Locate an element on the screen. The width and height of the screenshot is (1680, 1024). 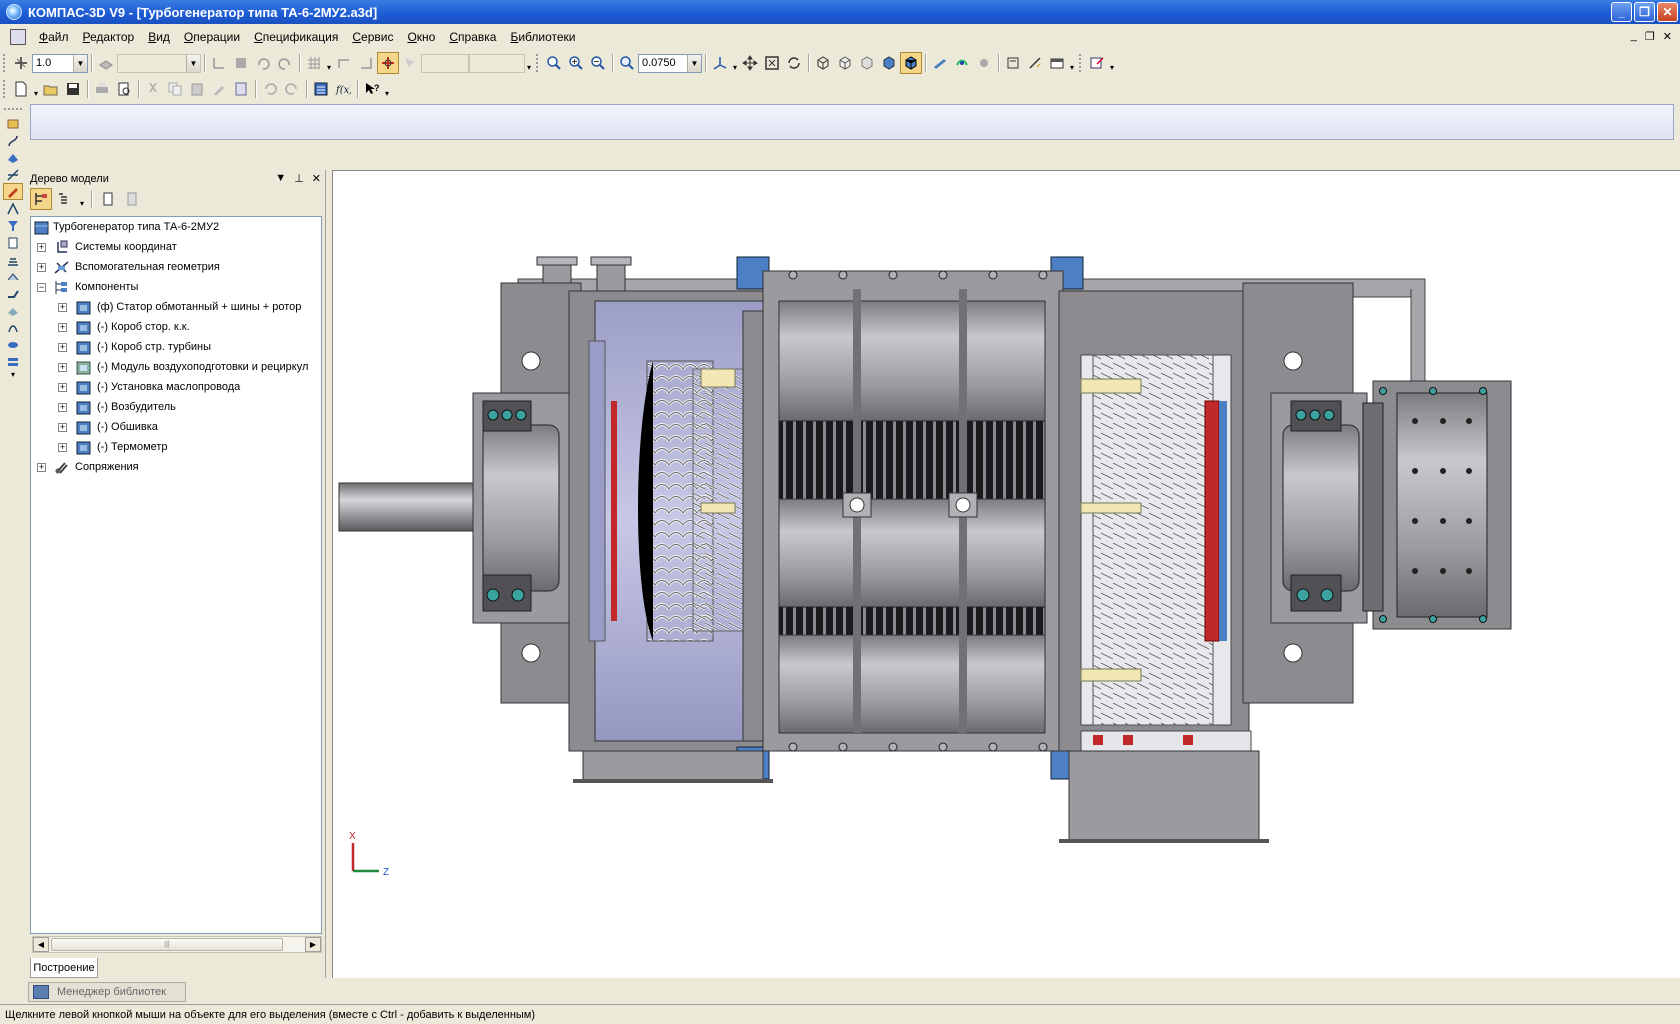
tree-item-box-turbine: + (-) Короб стр. турбины is located at coordinates (176, 347).